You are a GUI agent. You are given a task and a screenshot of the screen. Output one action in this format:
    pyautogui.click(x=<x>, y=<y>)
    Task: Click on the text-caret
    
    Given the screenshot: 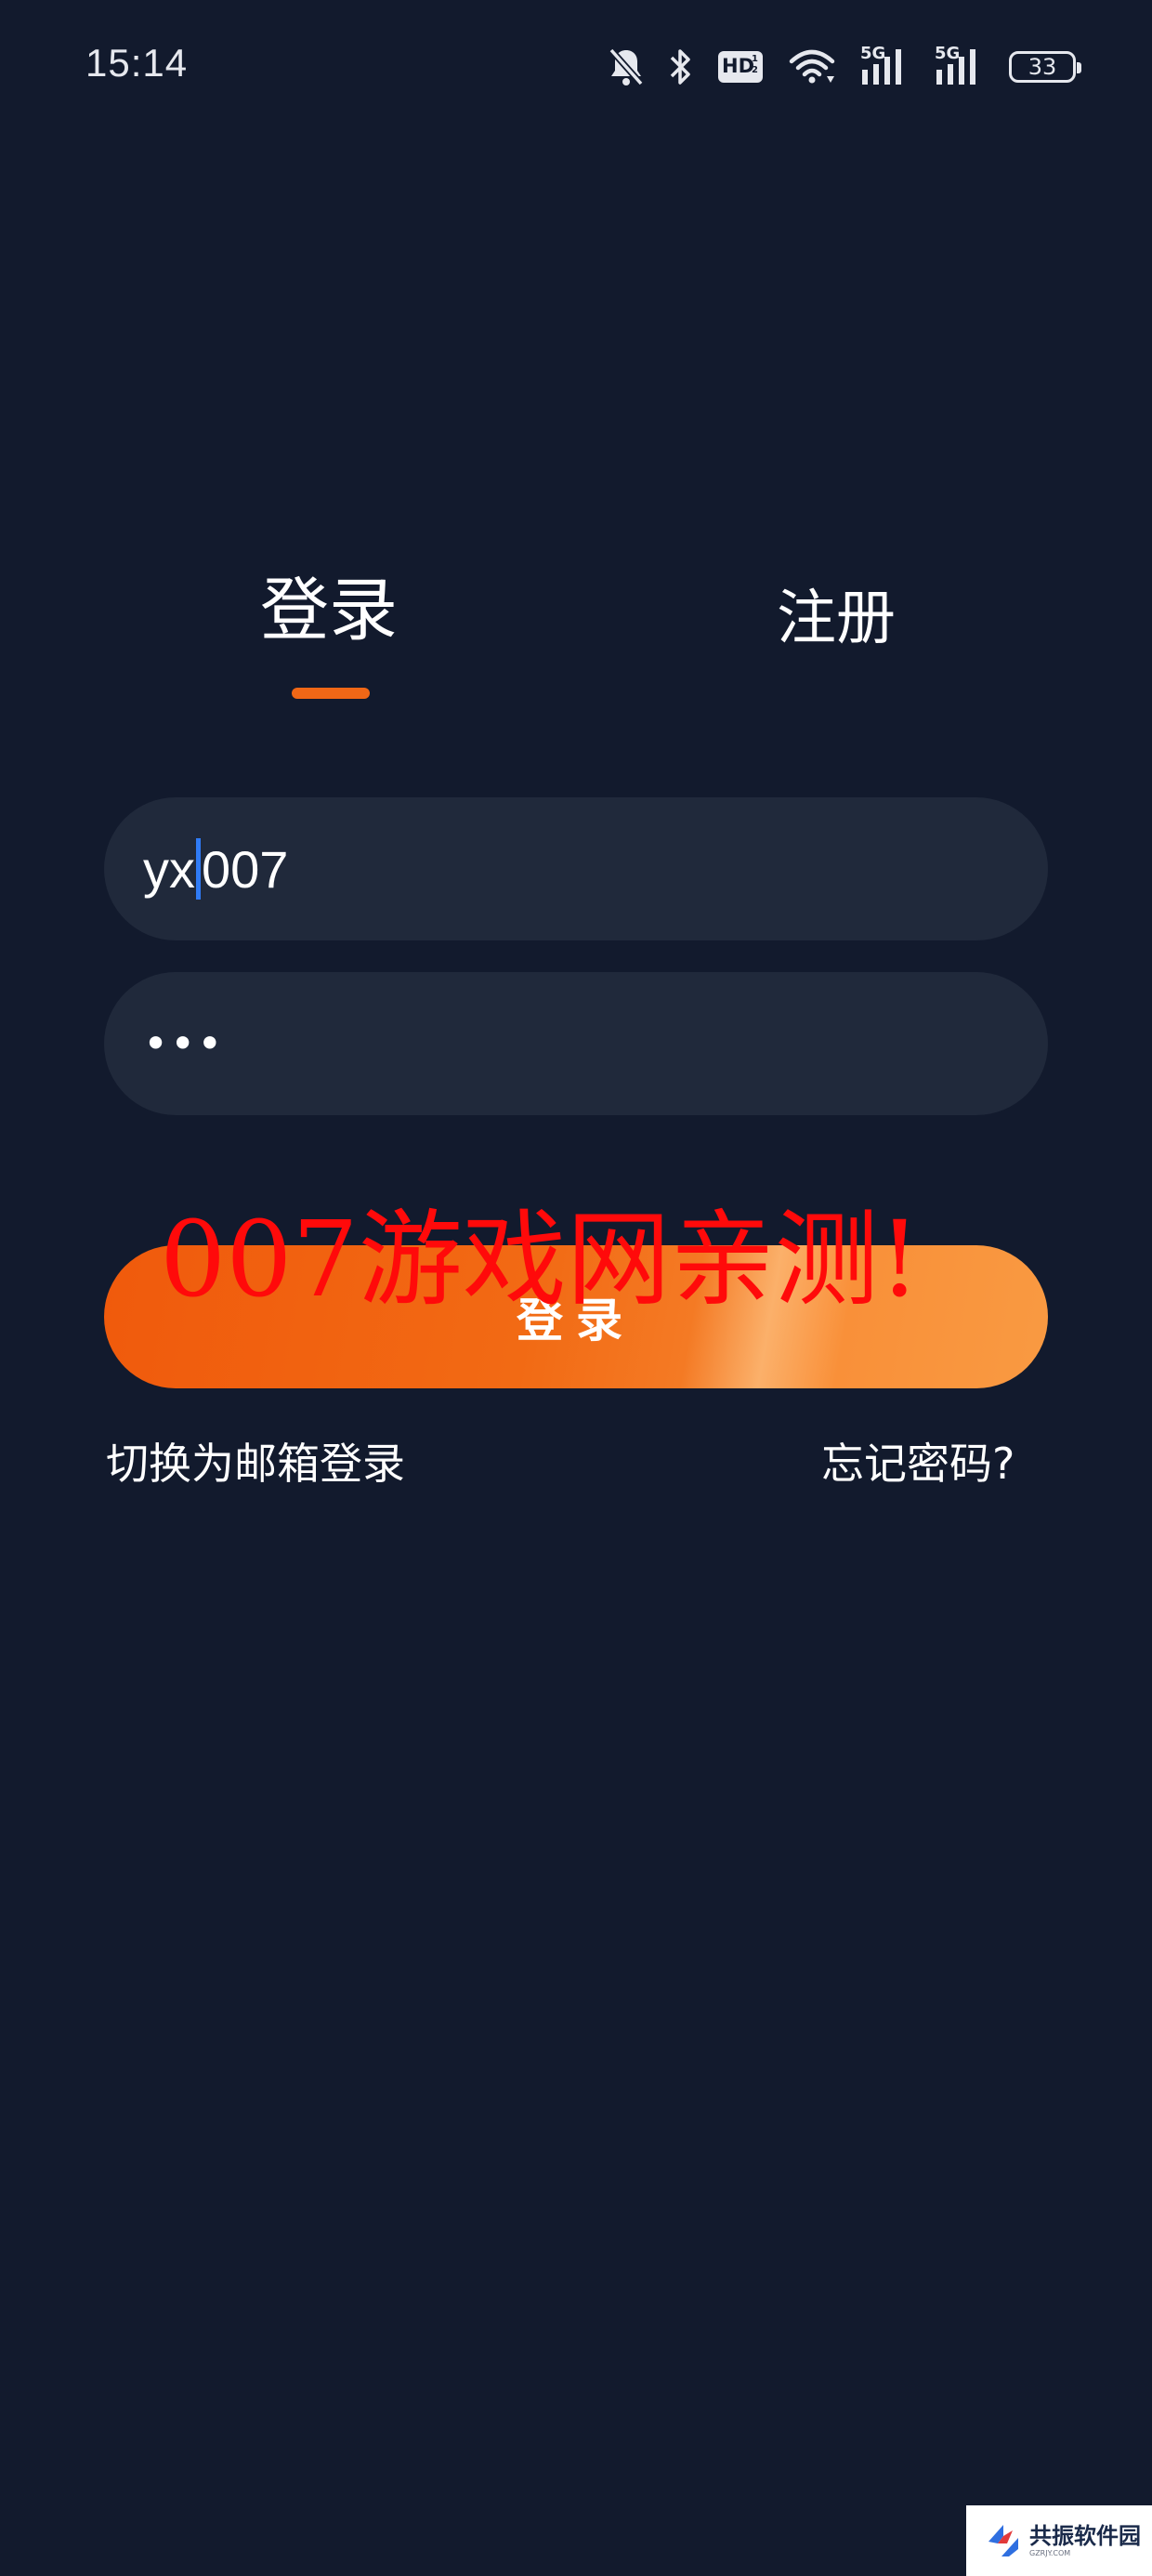 What is the action you would take?
    pyautogui.click(x=198, y=869)
    